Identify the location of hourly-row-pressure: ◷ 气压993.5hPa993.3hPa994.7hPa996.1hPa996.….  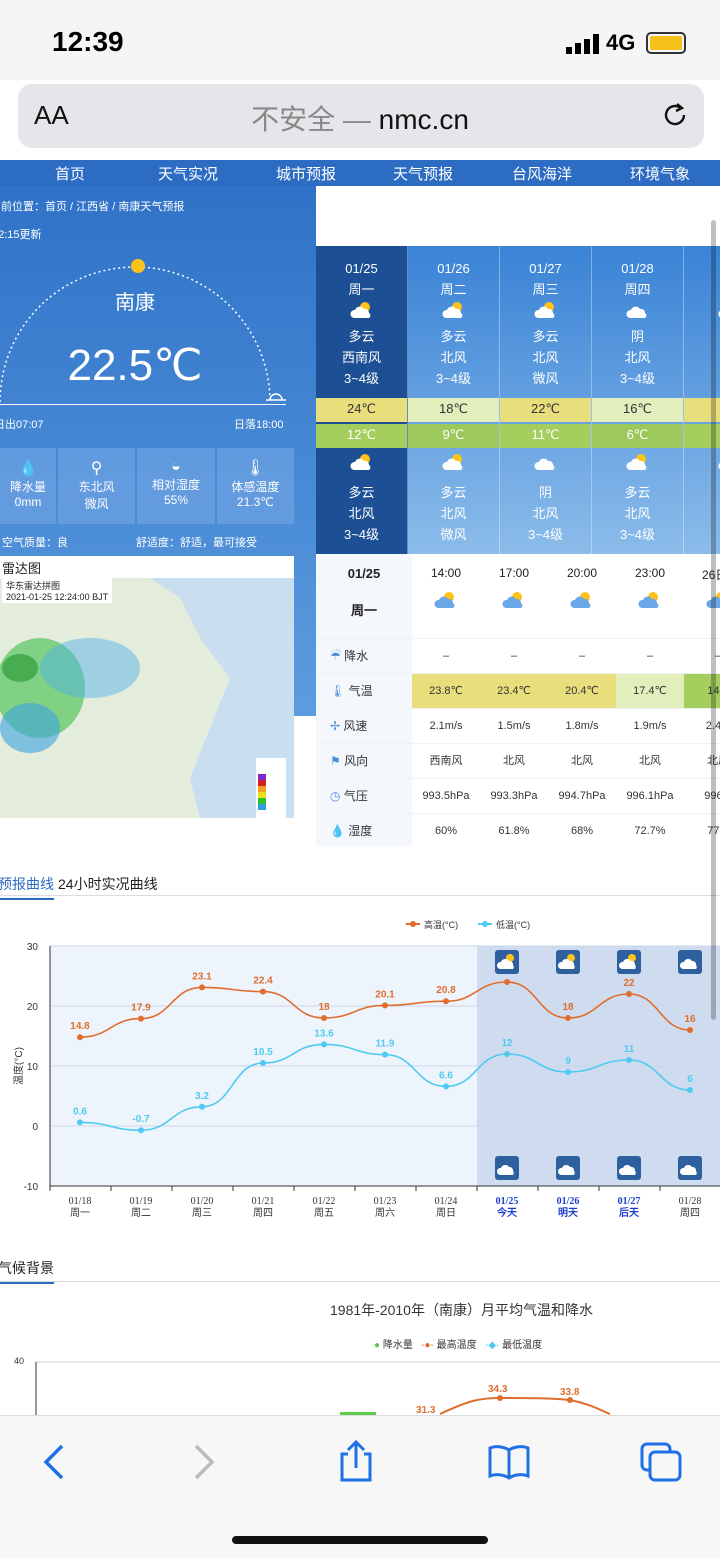
(518, 795).